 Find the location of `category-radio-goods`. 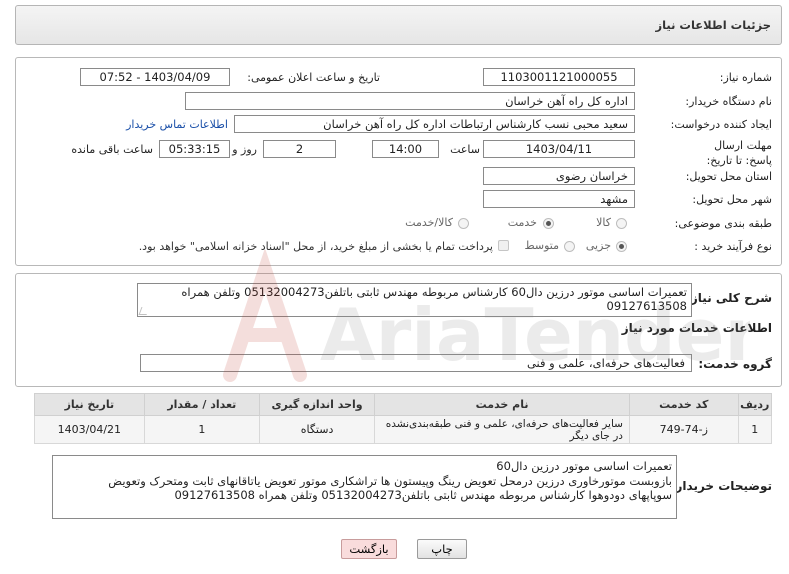

category-radio-goods is located at coordinates (621, 223).